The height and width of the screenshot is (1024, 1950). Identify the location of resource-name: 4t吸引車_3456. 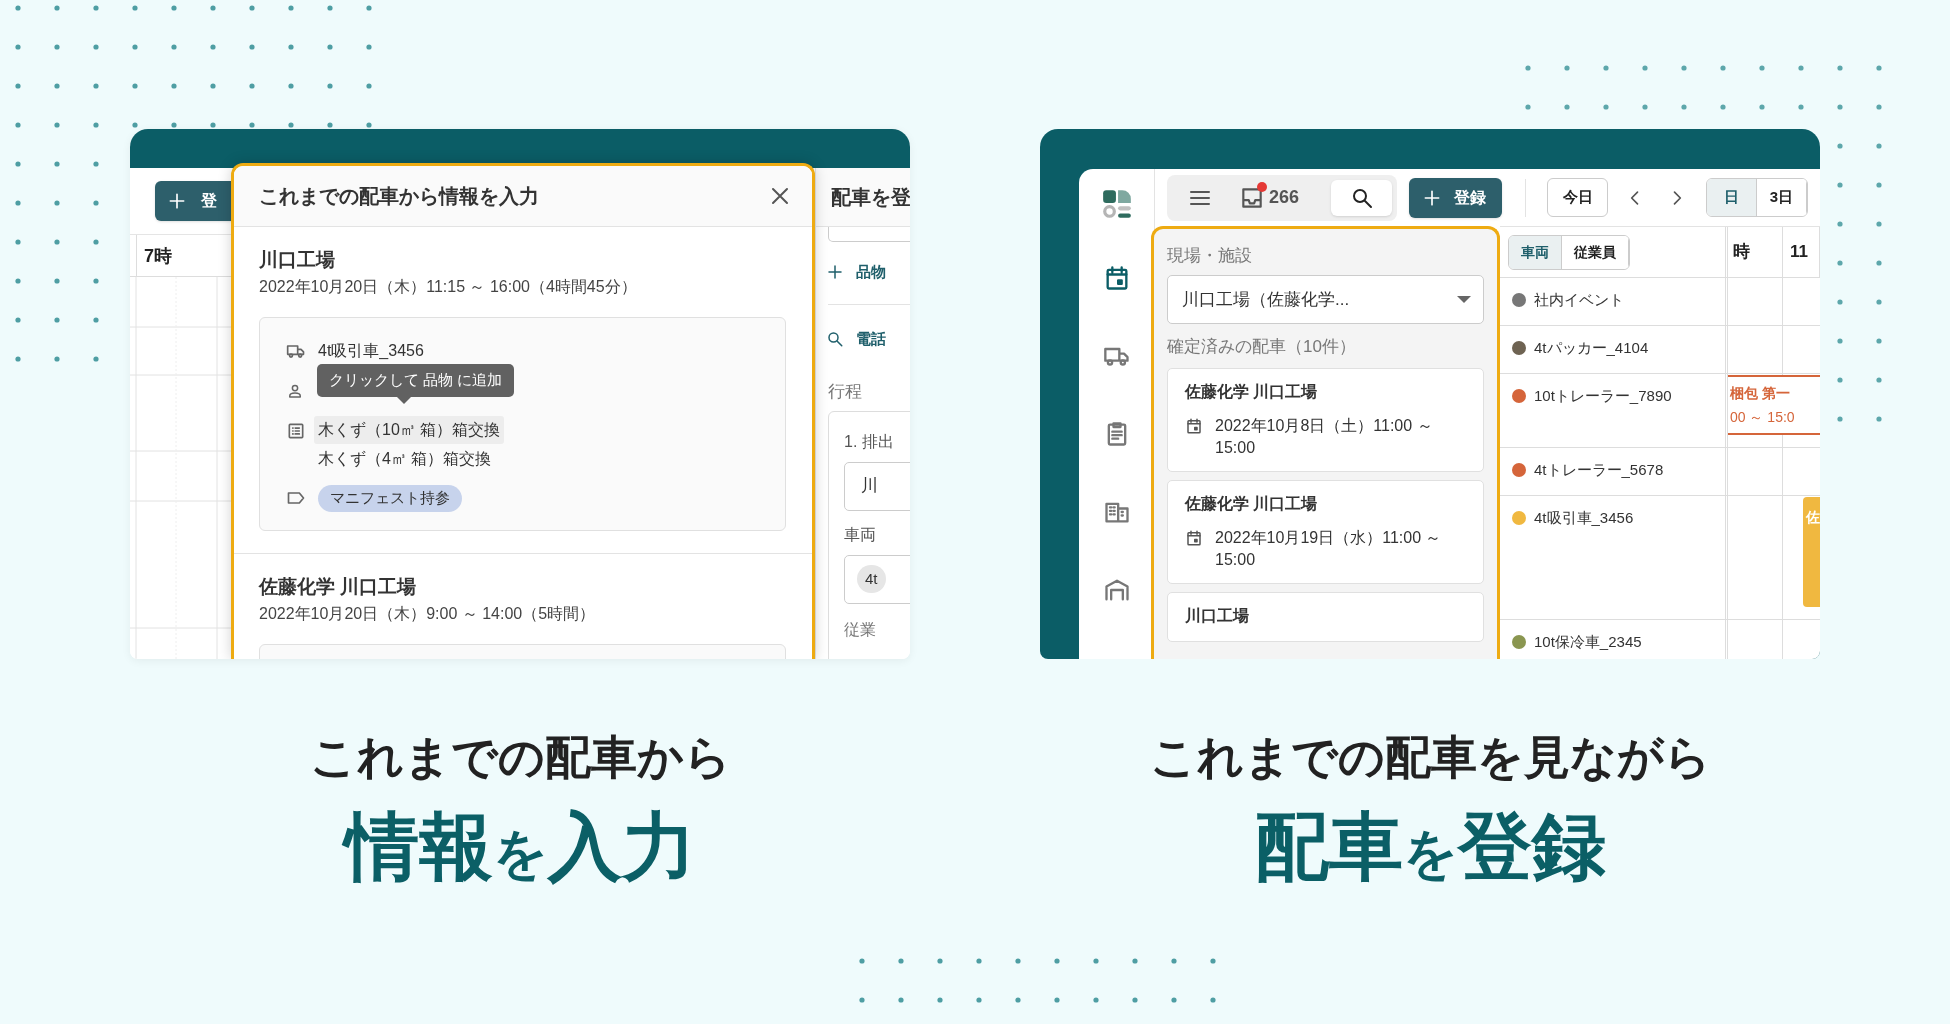
(1584, 518).